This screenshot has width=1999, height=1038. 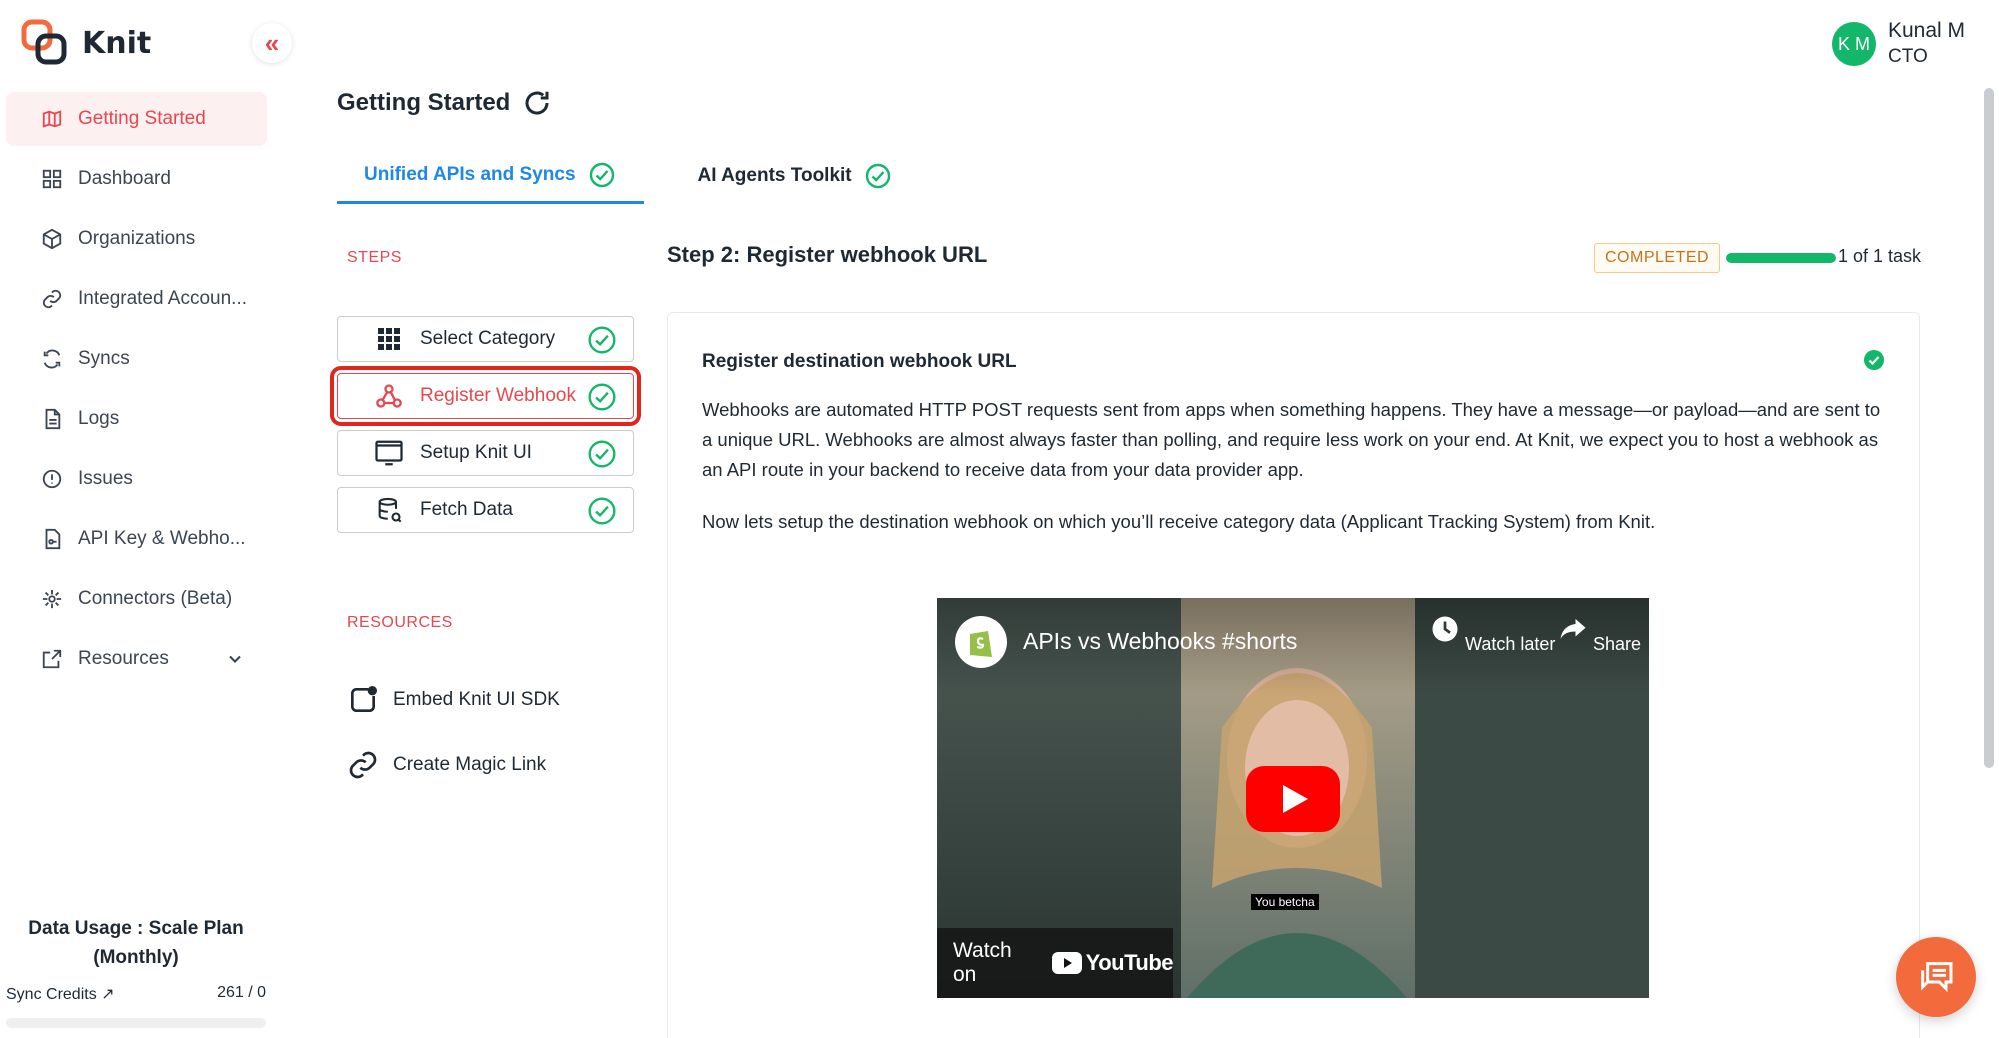 I want to click on external-link-icon, so click(x=52, y=659).